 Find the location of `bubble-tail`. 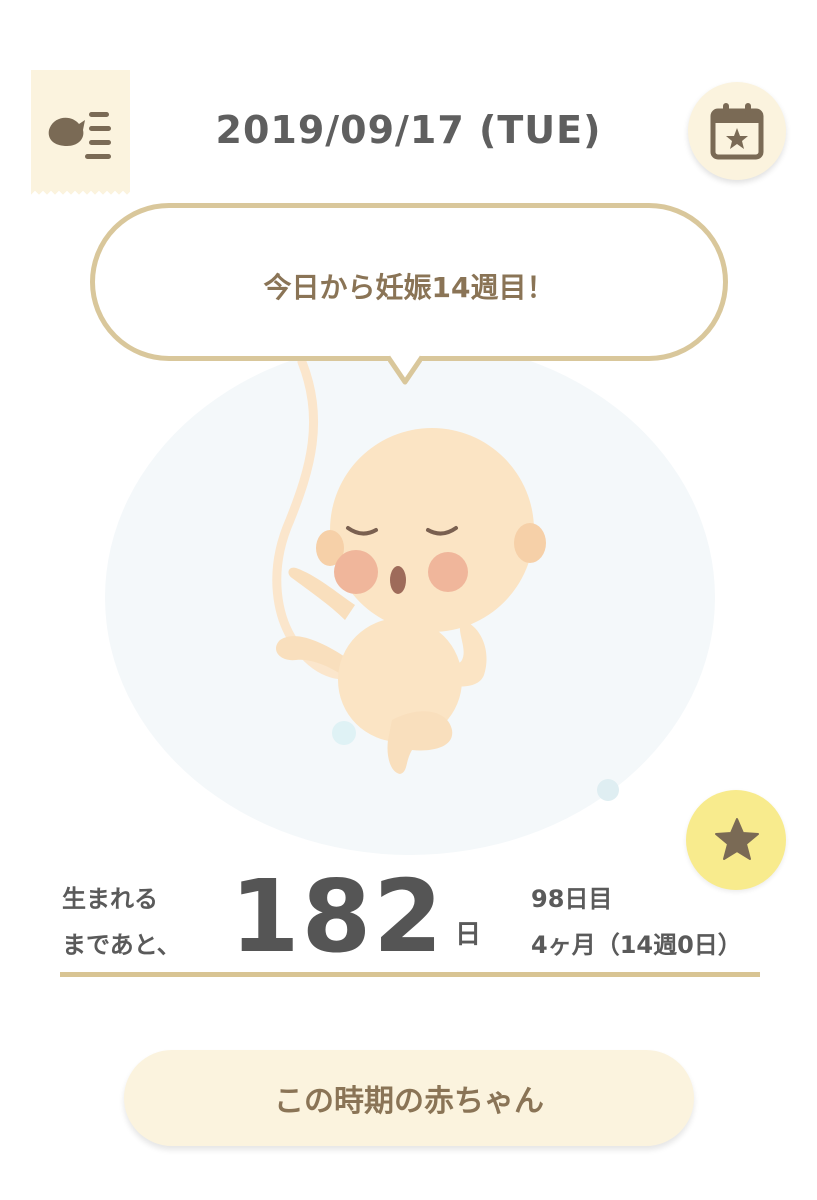

bubble-tail is located at coordinates (405, 369).